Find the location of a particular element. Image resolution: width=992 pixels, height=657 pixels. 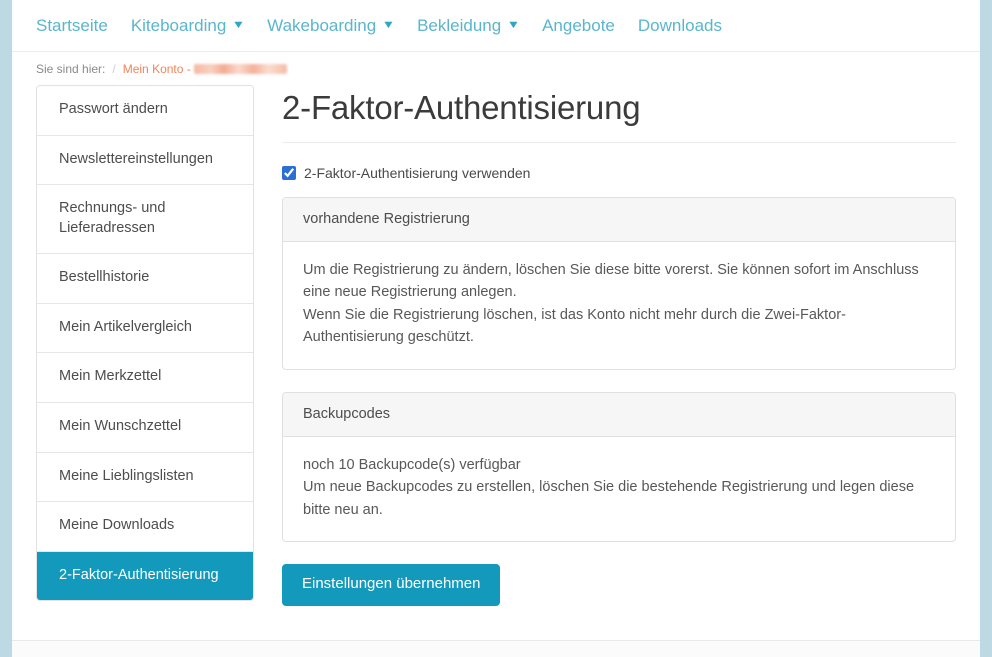

sidebar-item-mein-merkzettel: Mein Merkzettel is located at coordinates (145, 378).